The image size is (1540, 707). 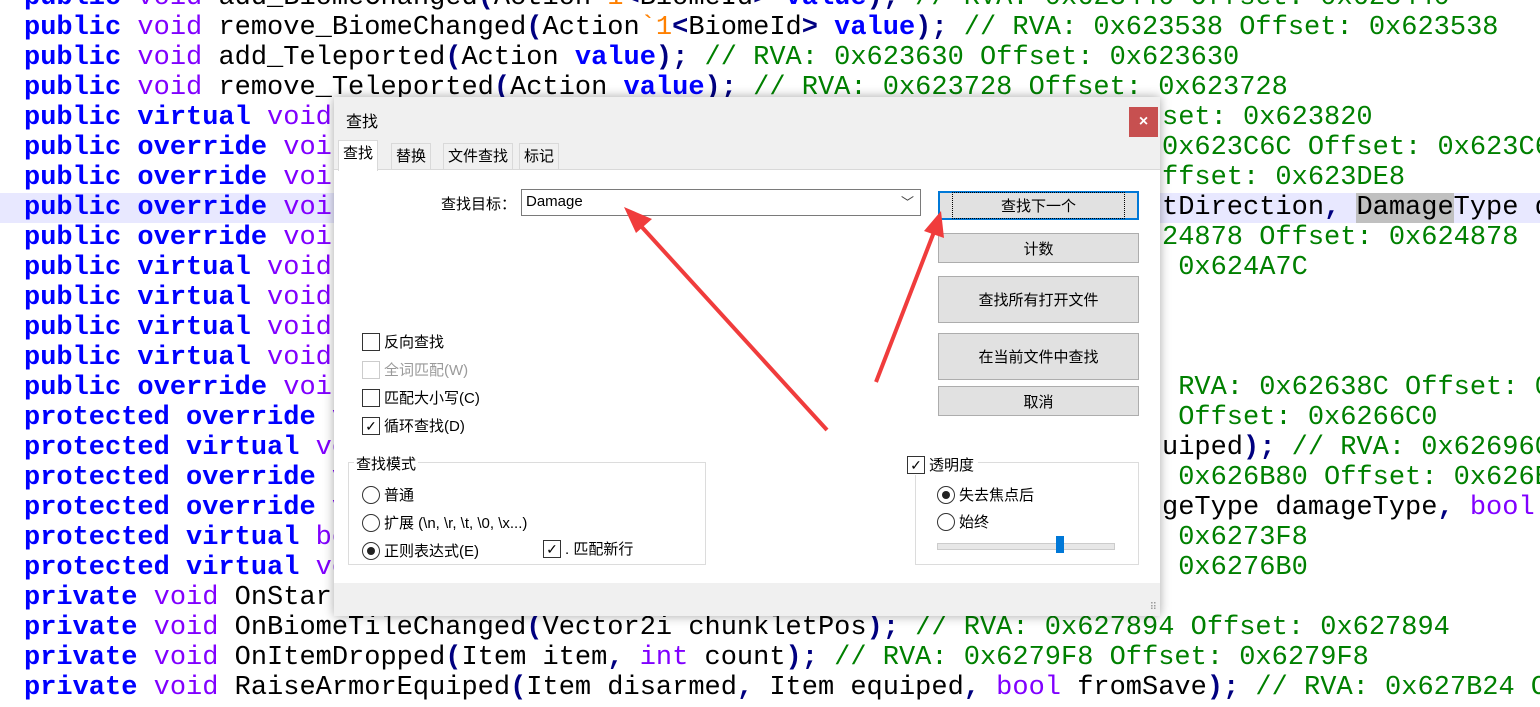 What do you see at coordinates (444, 522) in the screenshot?
I see `mode-extended-radio: 扩展 (\n, \r, \t, \0, \x...)` at bounding box center [444, 522].